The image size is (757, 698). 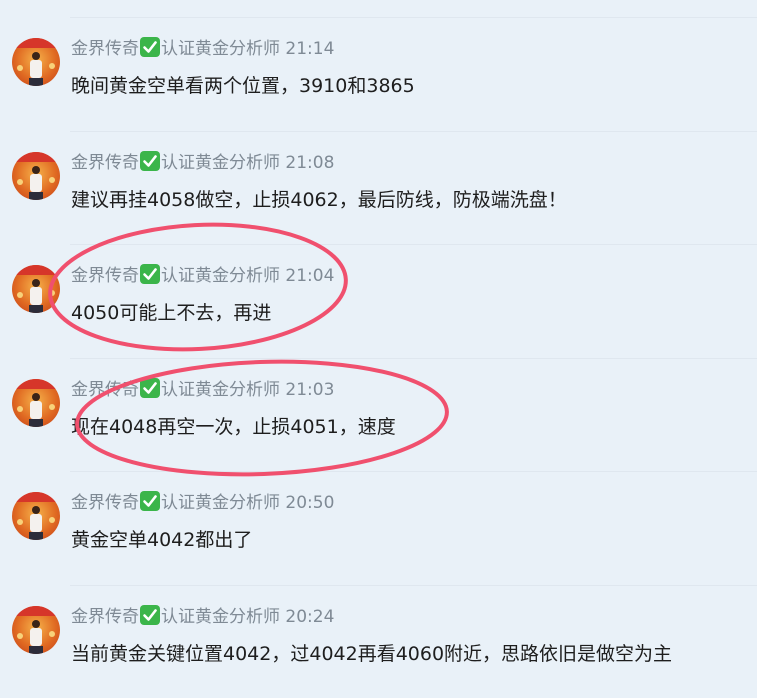 What do you see at coordinates (310, 276) in the screenshot?
I see `message-time: 21:04` at bounding box center [310, 276].